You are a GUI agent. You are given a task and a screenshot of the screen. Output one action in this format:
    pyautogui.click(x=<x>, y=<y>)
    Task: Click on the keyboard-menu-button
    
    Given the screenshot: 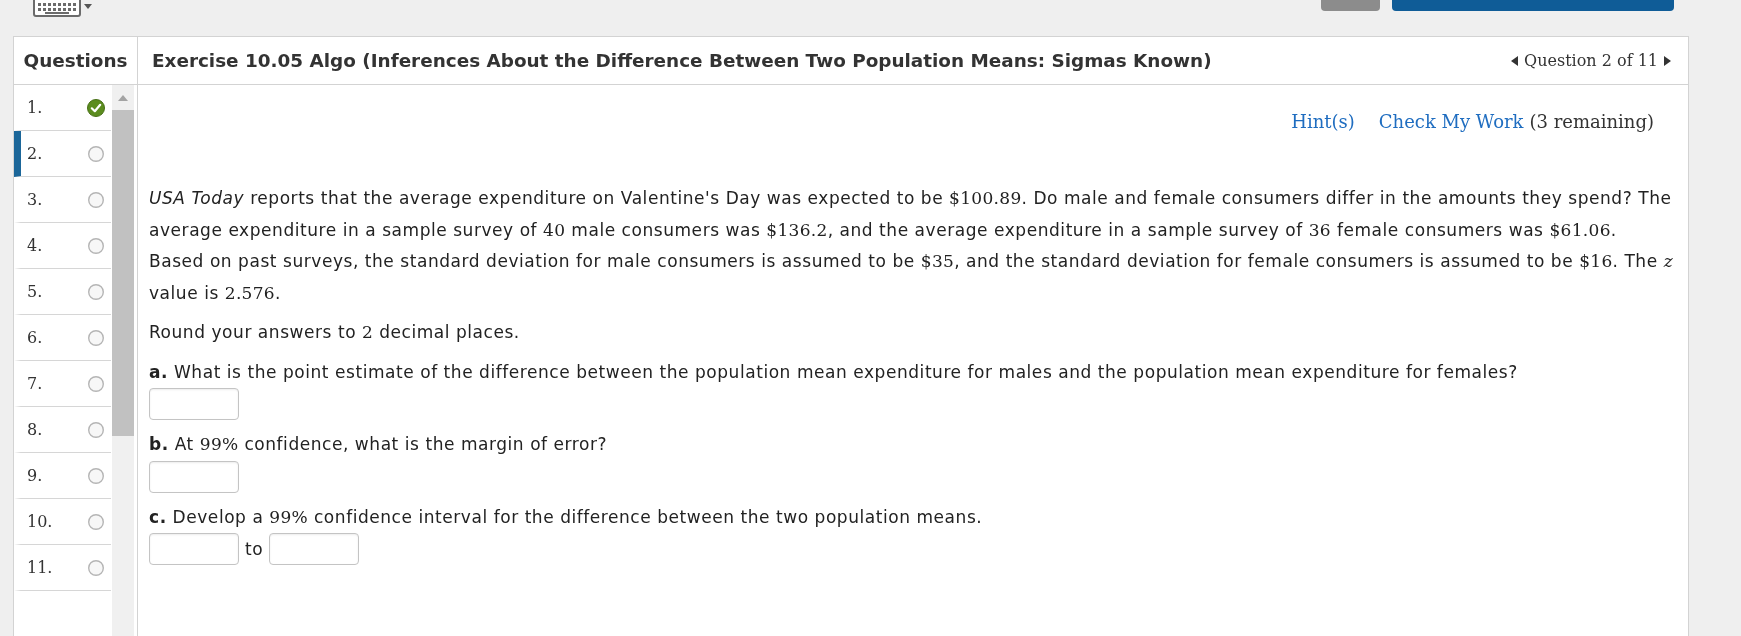 What is the action you would take?
    pyautogui.click(x=62, y=8)
    